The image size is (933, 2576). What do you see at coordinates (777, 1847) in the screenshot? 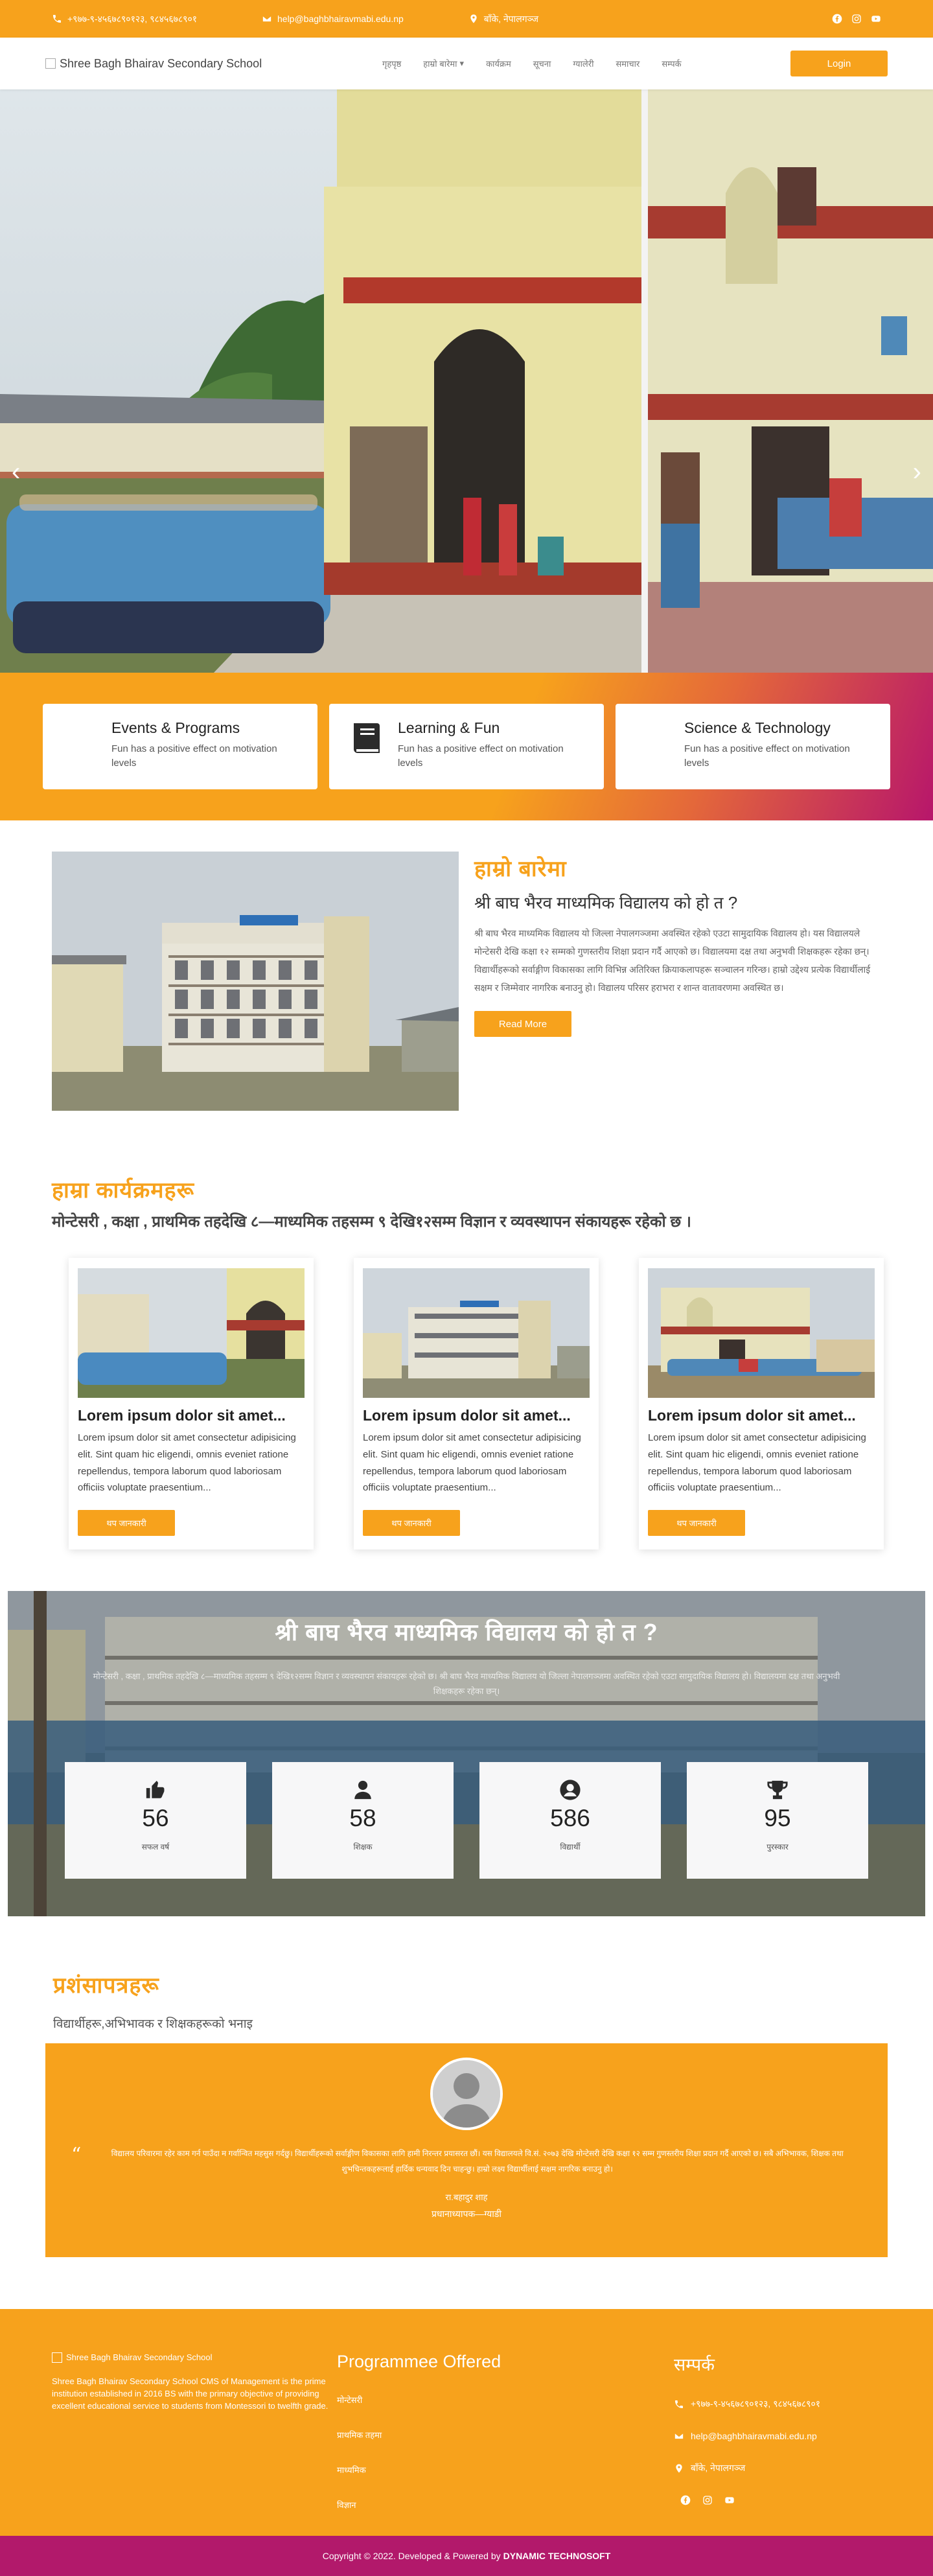
I see `stat-label: पुरस्कार` at bounding box center [777, 1847].